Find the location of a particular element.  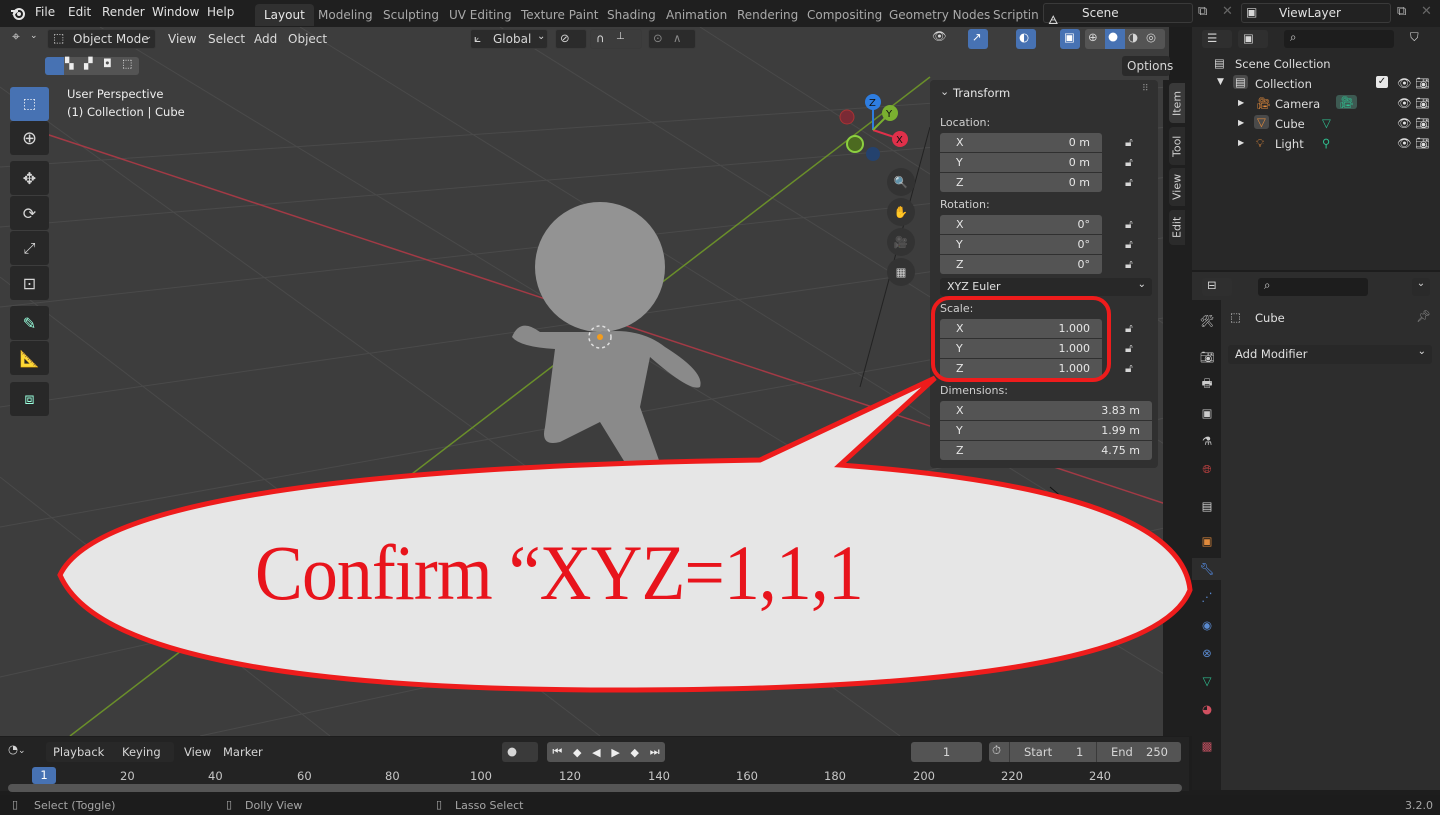

keying-menu: Keying is located at coordinates (141, 752).